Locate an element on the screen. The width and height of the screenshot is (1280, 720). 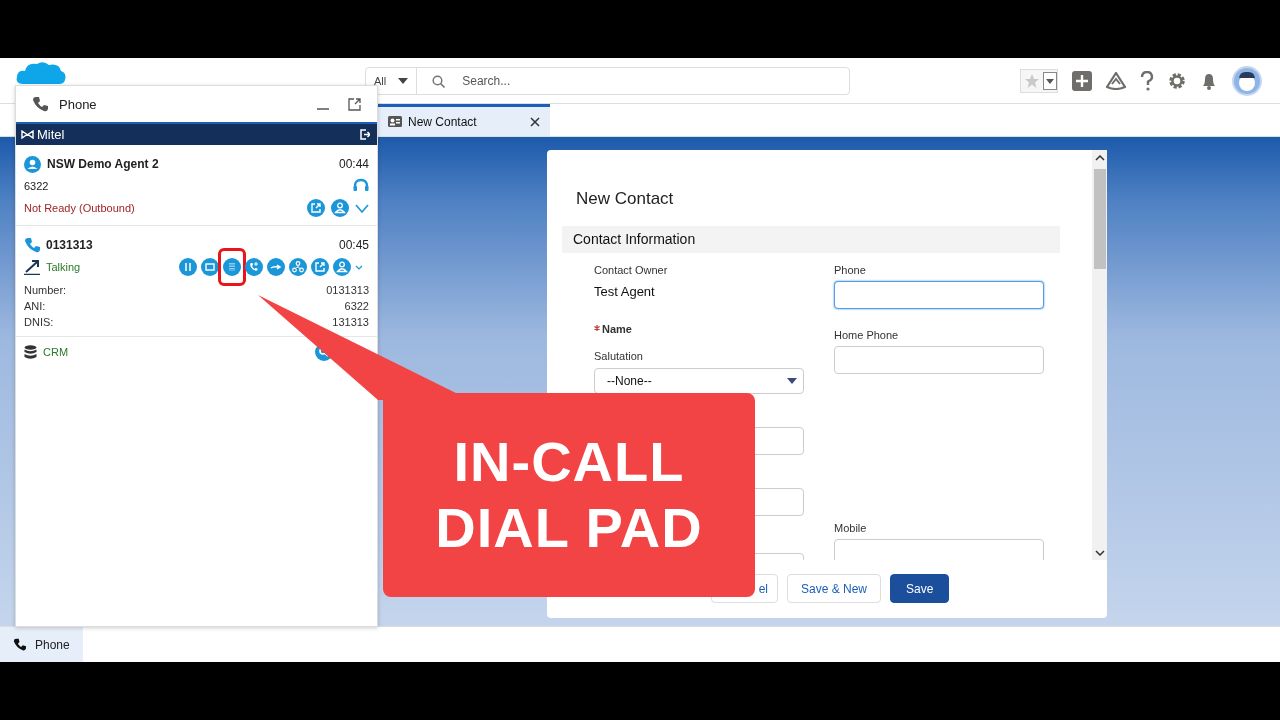
hold-icon is located at coordinates (188, 267).